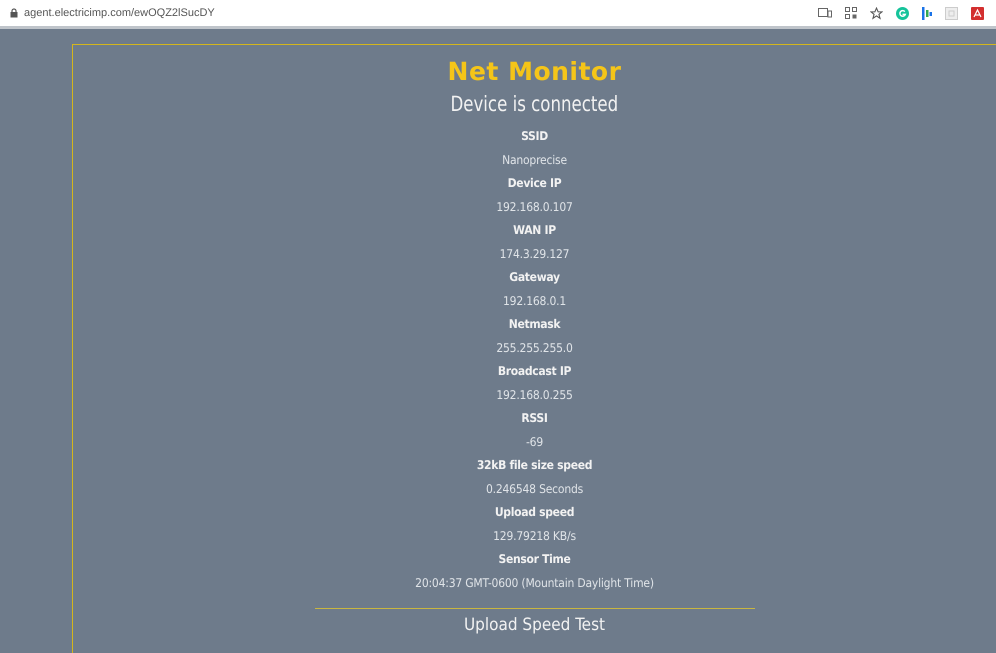 This screenshot has width=996, height=653. I want to click on field-label: 32kB file size speed, so click(534, 465).